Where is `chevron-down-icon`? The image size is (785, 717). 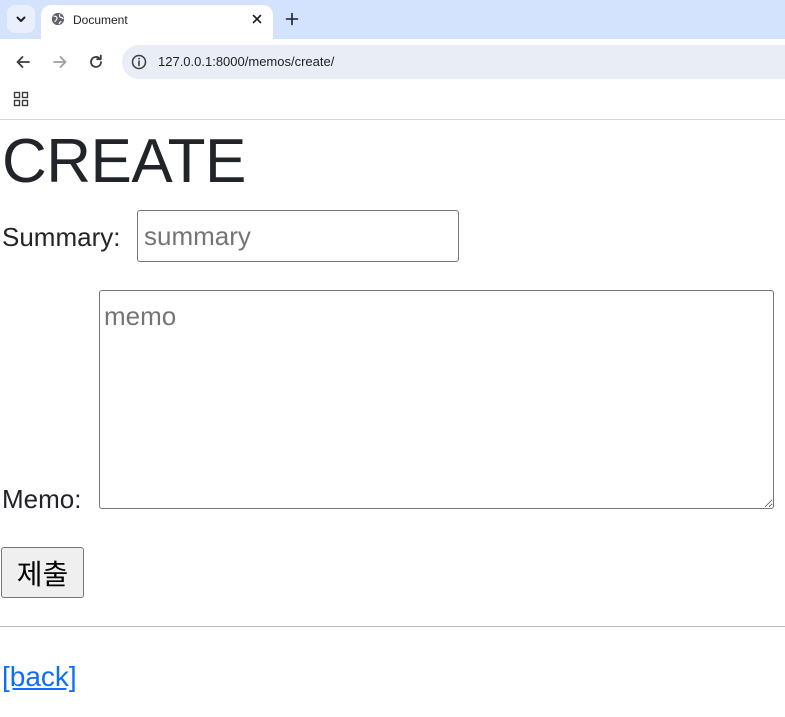
chevron-down-icon is located at coordinates (21, 19).